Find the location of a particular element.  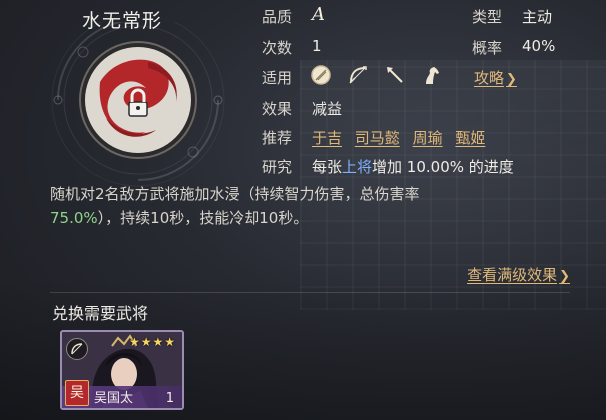

general-card: ★★★★ 吴 吴国太 1 is located at coordinates (122, 370).